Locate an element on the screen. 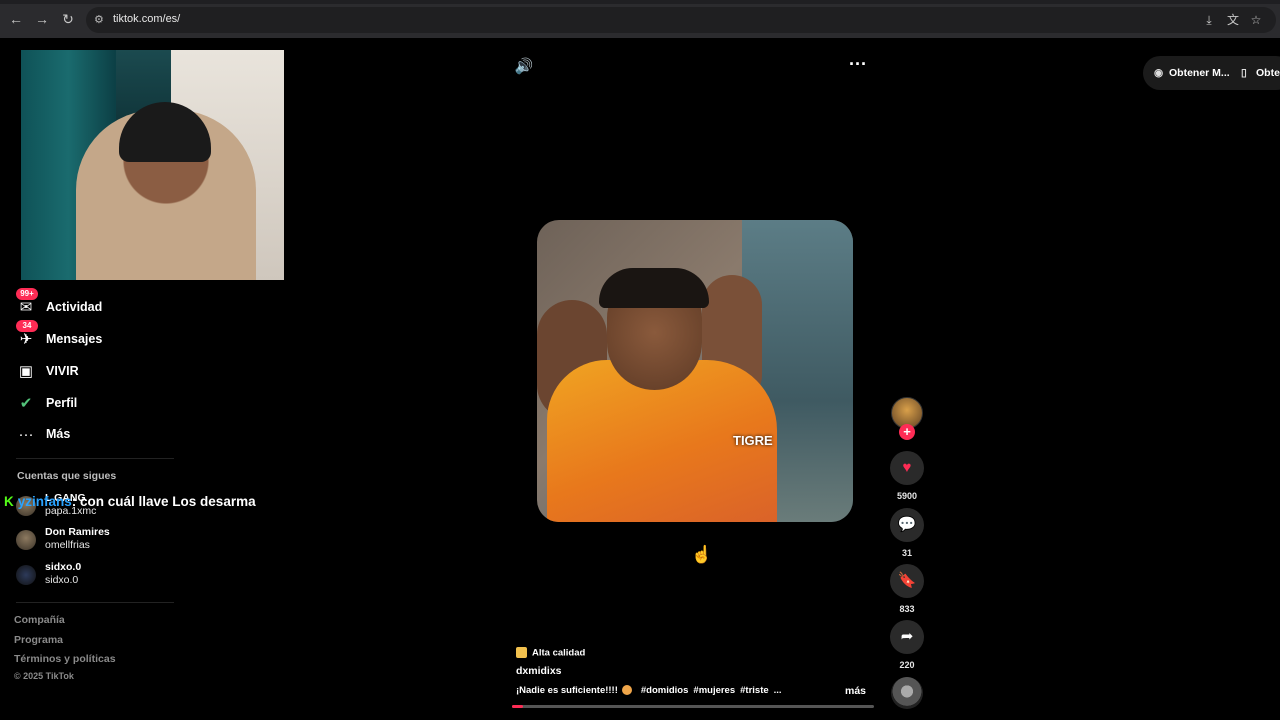 The width and height of the screenshot is (1280, 720). volume-icon: 🔊 is located at coordinates (524, 67).